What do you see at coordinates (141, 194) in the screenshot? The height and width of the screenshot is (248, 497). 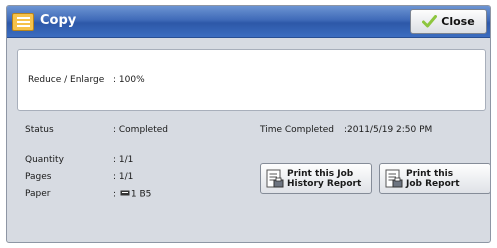 I see `paper-tray-value: 1 B5` at bounding box center [141, 194].